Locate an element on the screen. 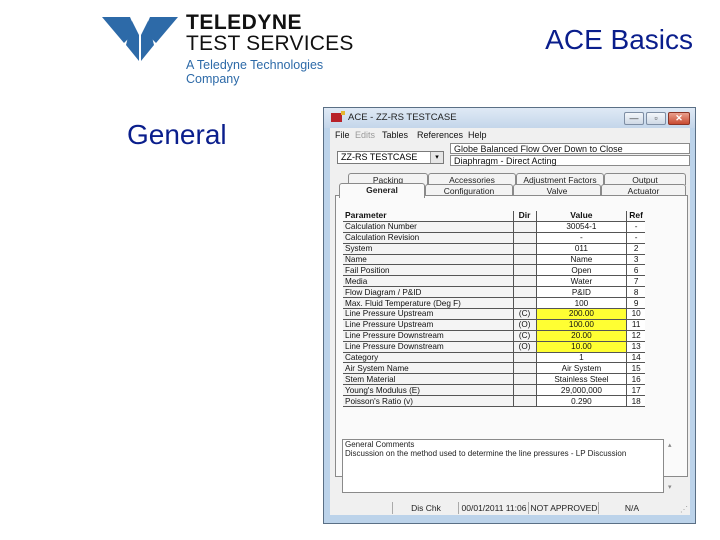 This screenshot has height=540, width=720. close-button: ✕ is located at coordinates (679, 118).